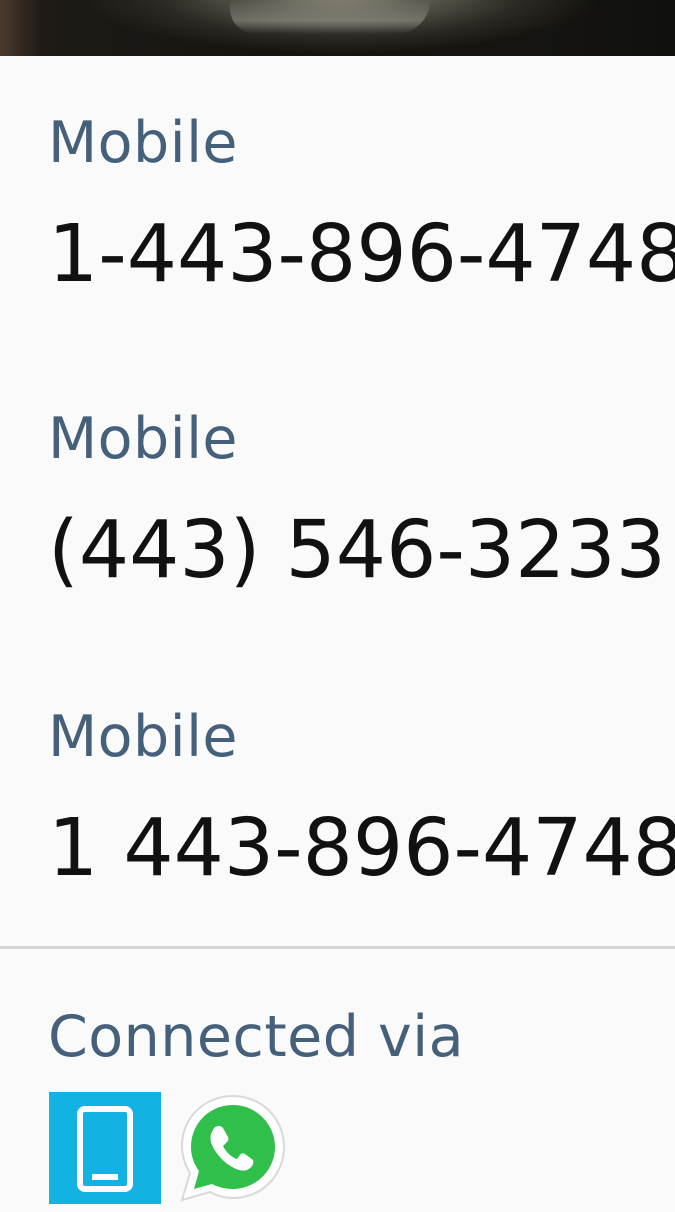  Describe the element at coordinates (357, 550) in the screenshot. I see `phone-number: (443) 546-3233` at that location.